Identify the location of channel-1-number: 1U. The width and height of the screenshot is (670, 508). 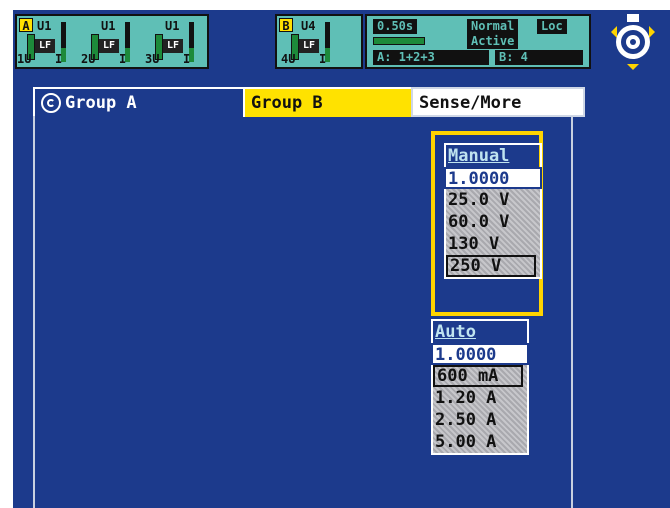
(24, 59).